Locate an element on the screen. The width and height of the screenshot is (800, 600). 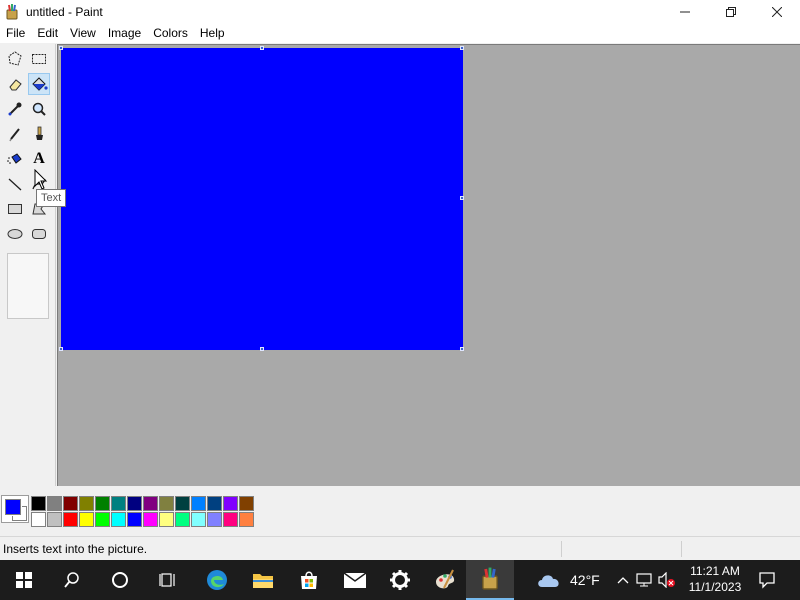
weather-temperature: 42°F is located at coordinates (585, 580).